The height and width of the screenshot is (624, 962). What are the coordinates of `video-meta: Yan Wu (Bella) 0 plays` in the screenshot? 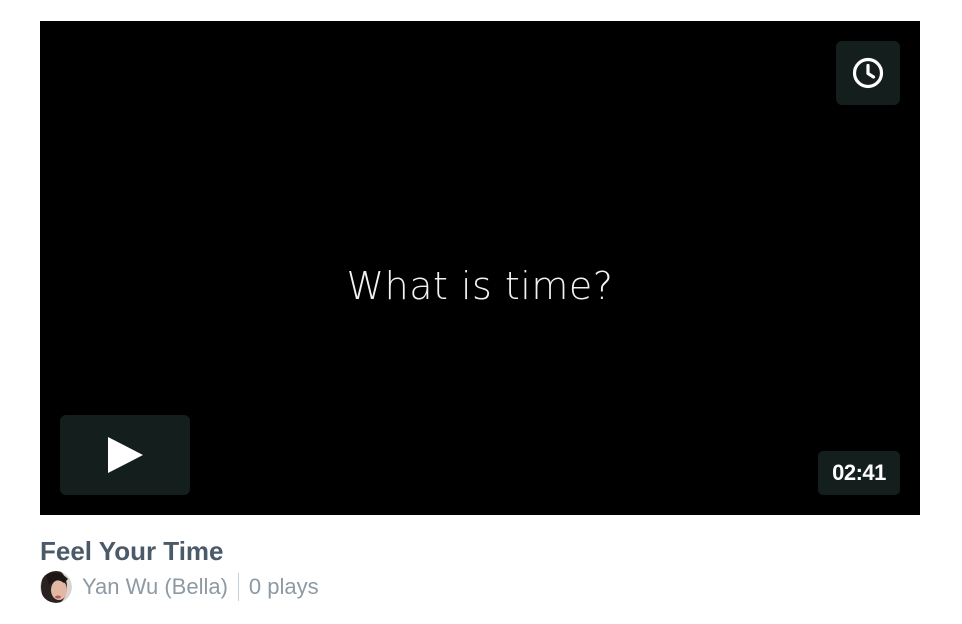 It's located at (179, 587).